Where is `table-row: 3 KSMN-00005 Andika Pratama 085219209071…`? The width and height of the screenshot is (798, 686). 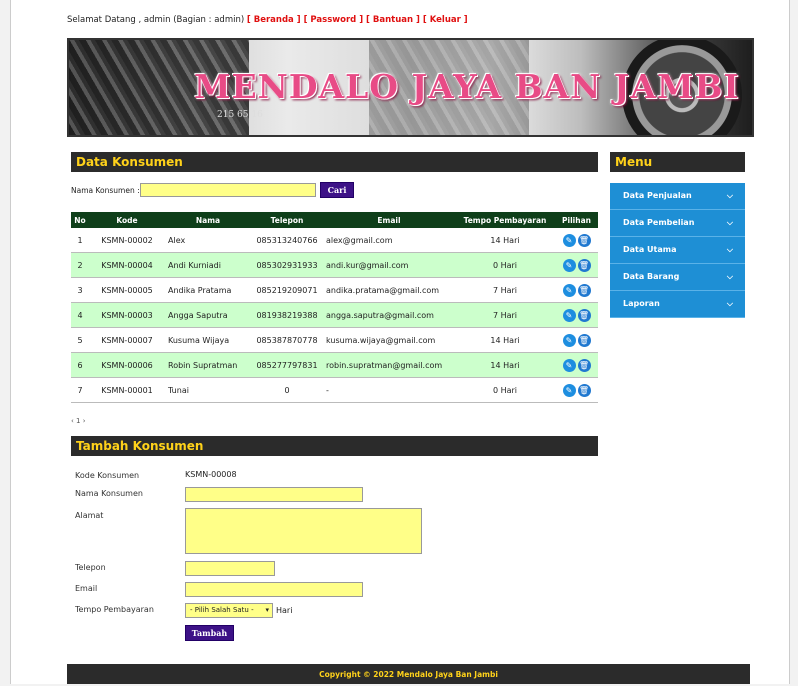 table-row: 3 KSMN-00005 Andika Pratama 085219209071… is located at coordinates (334, 290).